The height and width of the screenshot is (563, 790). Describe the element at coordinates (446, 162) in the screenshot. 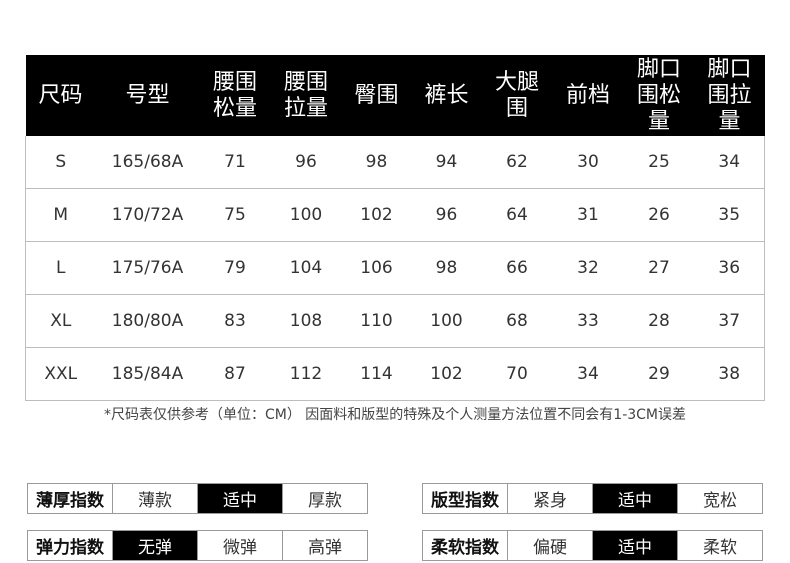

I see `table-cell: 94` at that location.